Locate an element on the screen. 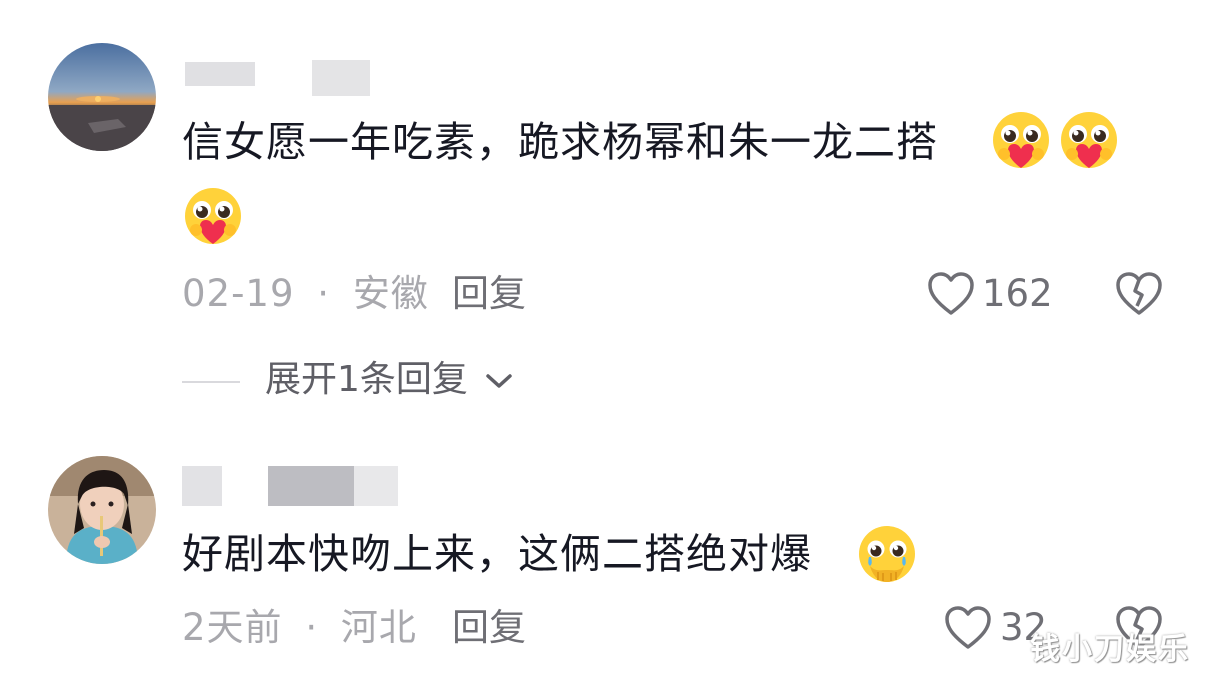  comment-text: 信女愿一年吃素，跪求杨幂和朱一龙二搭 is located at coordinates (560, 142).